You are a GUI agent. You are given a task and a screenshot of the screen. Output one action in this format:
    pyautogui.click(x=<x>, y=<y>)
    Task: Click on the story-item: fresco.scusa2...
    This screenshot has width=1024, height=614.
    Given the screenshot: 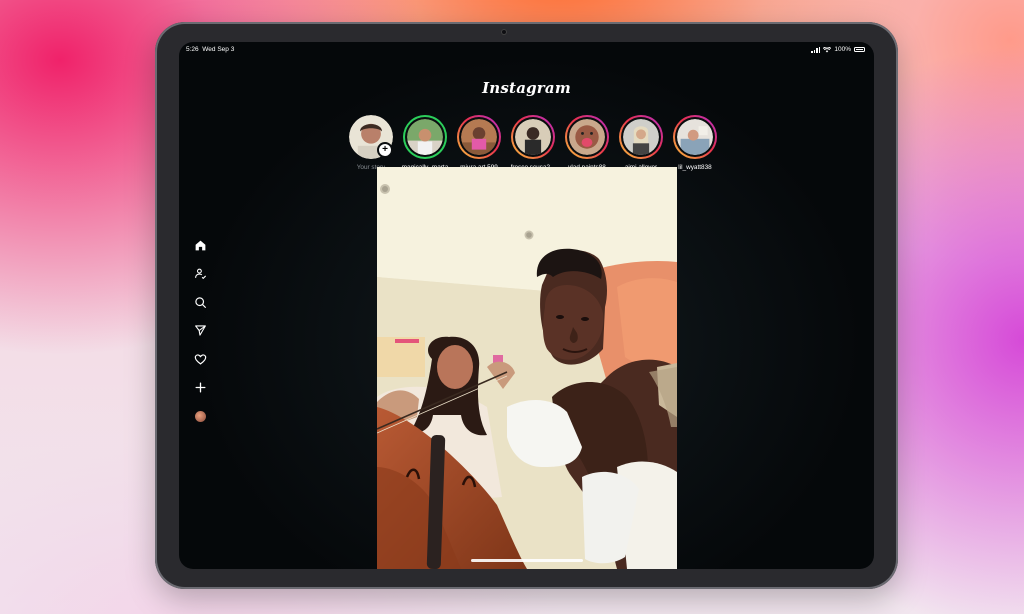 What is the action you would take?
    pyautogui.click(x=533, y=143)
    